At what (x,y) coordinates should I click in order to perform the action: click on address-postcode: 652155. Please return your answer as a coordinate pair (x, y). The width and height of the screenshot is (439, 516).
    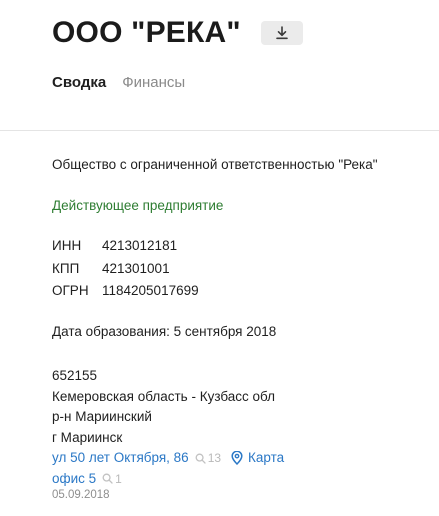
    Looking at the image, I should click on (75, 375).